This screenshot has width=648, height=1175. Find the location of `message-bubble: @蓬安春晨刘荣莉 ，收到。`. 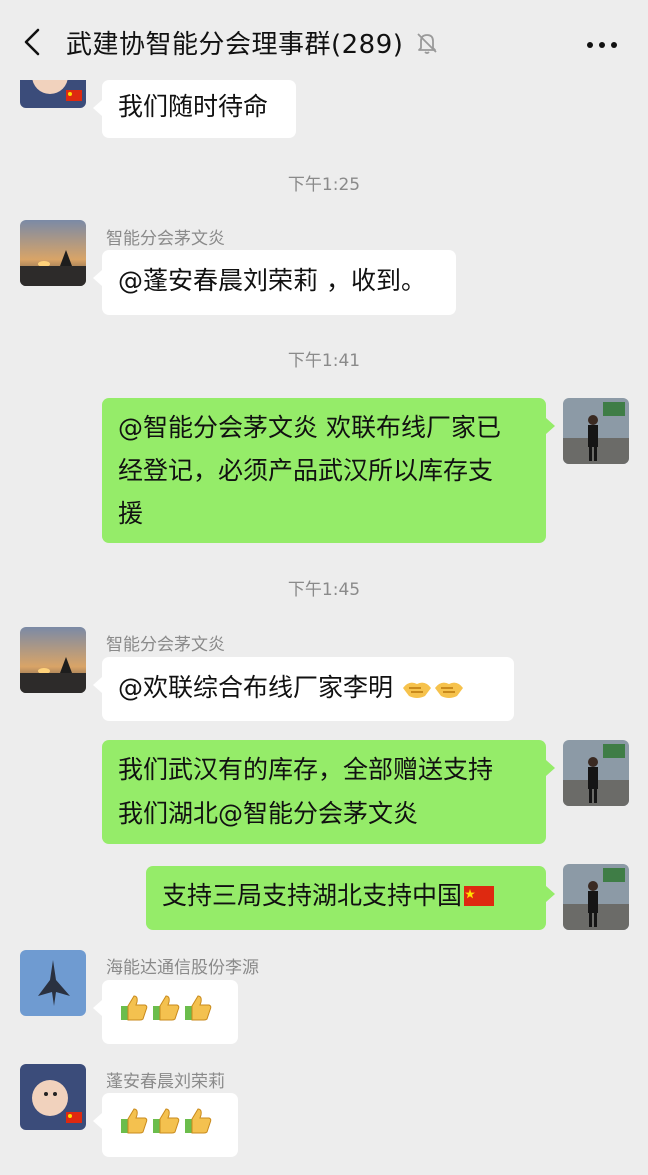

message-bubble: @蓬安春晨刘荣莉 ，收到。 is located at coordinates (274, 282).